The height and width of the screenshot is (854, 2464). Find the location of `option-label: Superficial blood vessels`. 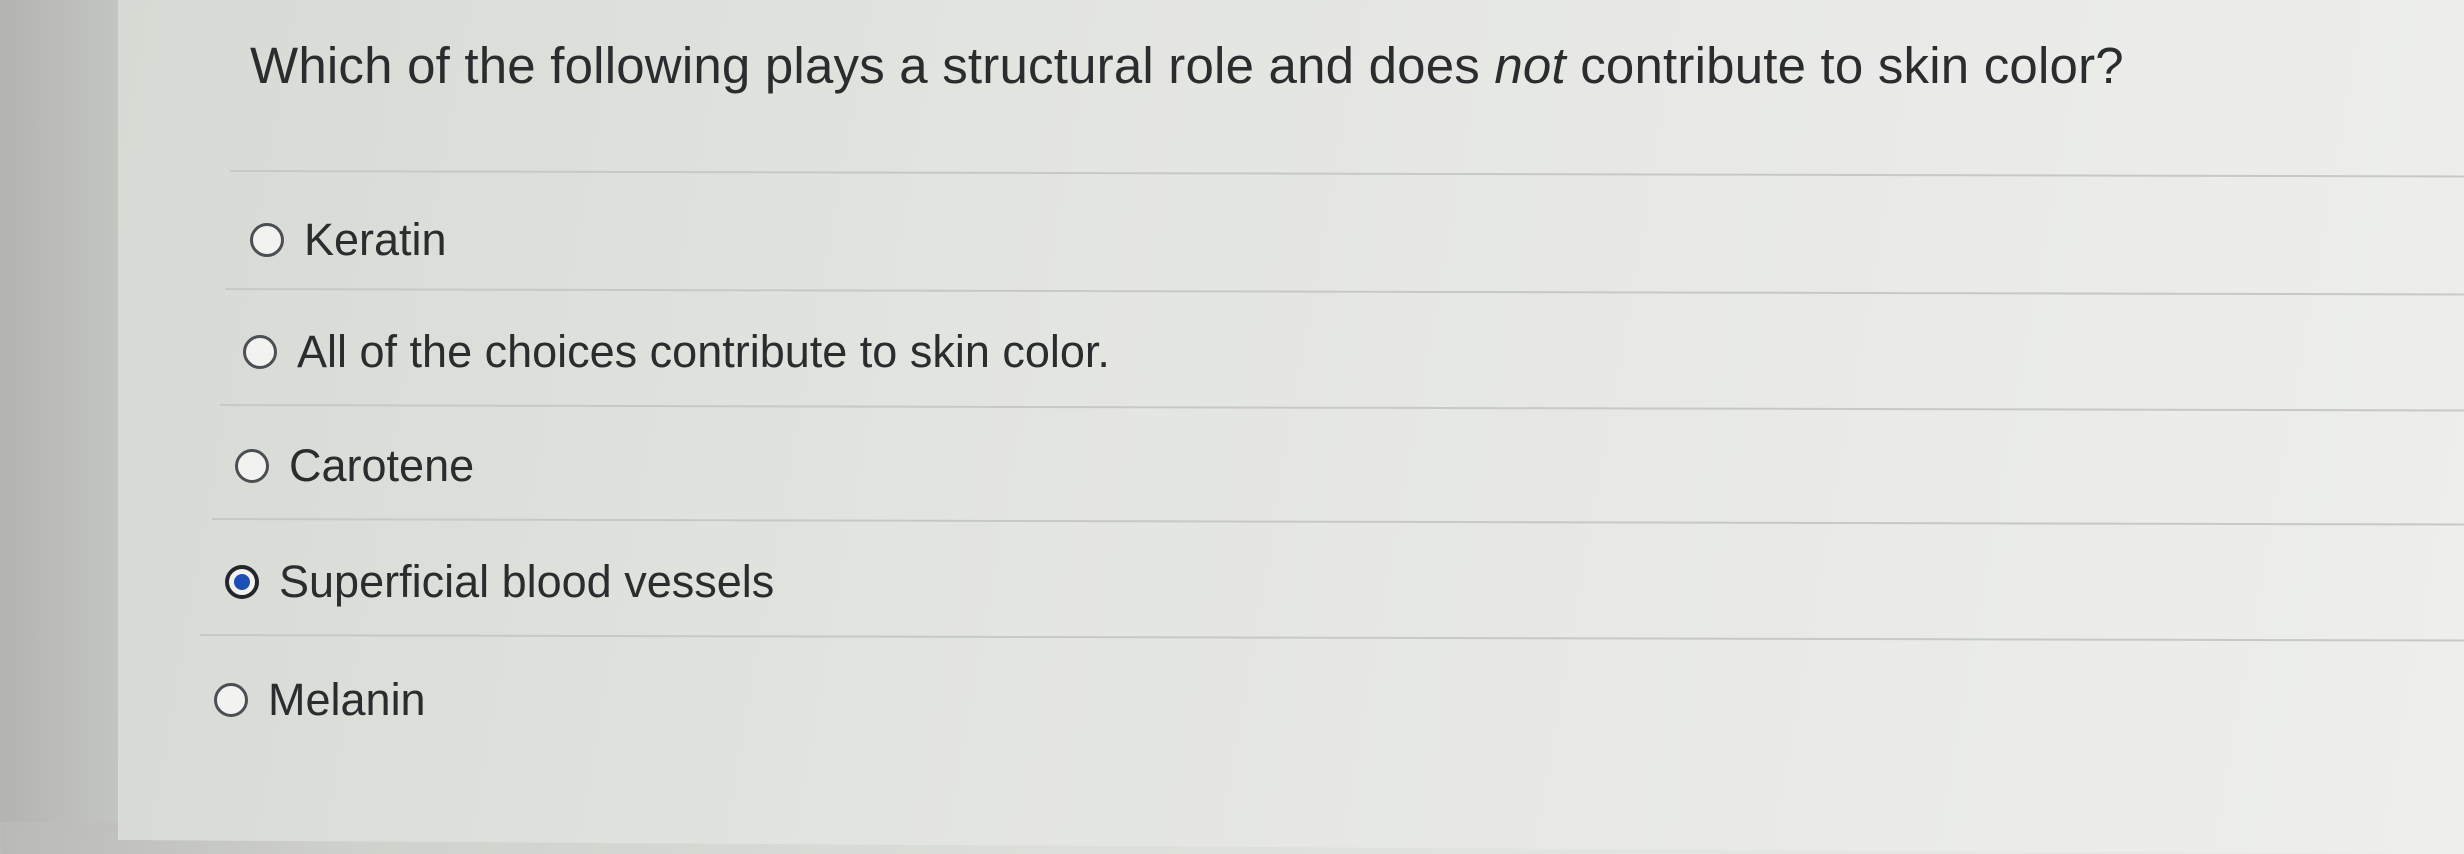

option-label: Superficial blood vessels is located at coordinates (527, 581).